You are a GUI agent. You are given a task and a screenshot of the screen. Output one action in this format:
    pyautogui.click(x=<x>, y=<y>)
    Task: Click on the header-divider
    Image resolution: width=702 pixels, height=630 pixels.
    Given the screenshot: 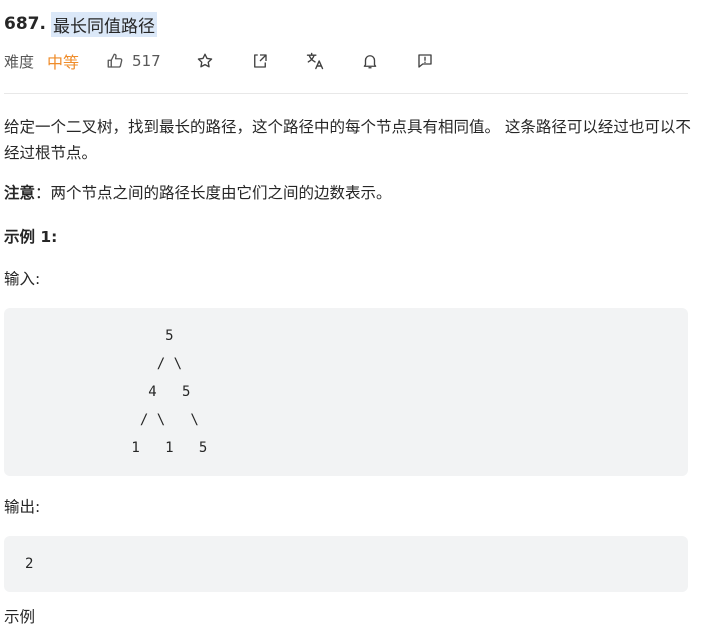 What is the action you would take?
    pyautogui.click(x=346, y=93)
    